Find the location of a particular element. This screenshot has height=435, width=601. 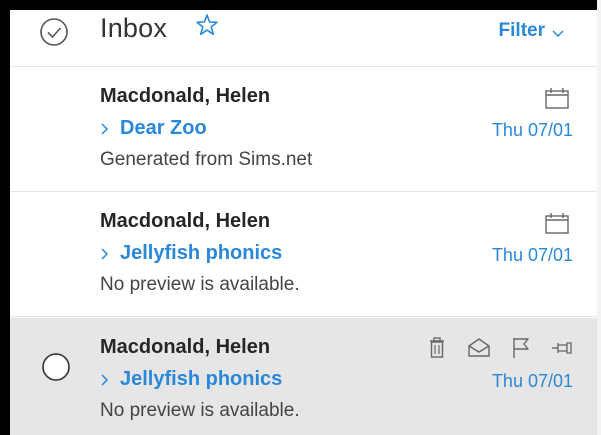

envelope-open-icon is located at coordinates (479, 348).